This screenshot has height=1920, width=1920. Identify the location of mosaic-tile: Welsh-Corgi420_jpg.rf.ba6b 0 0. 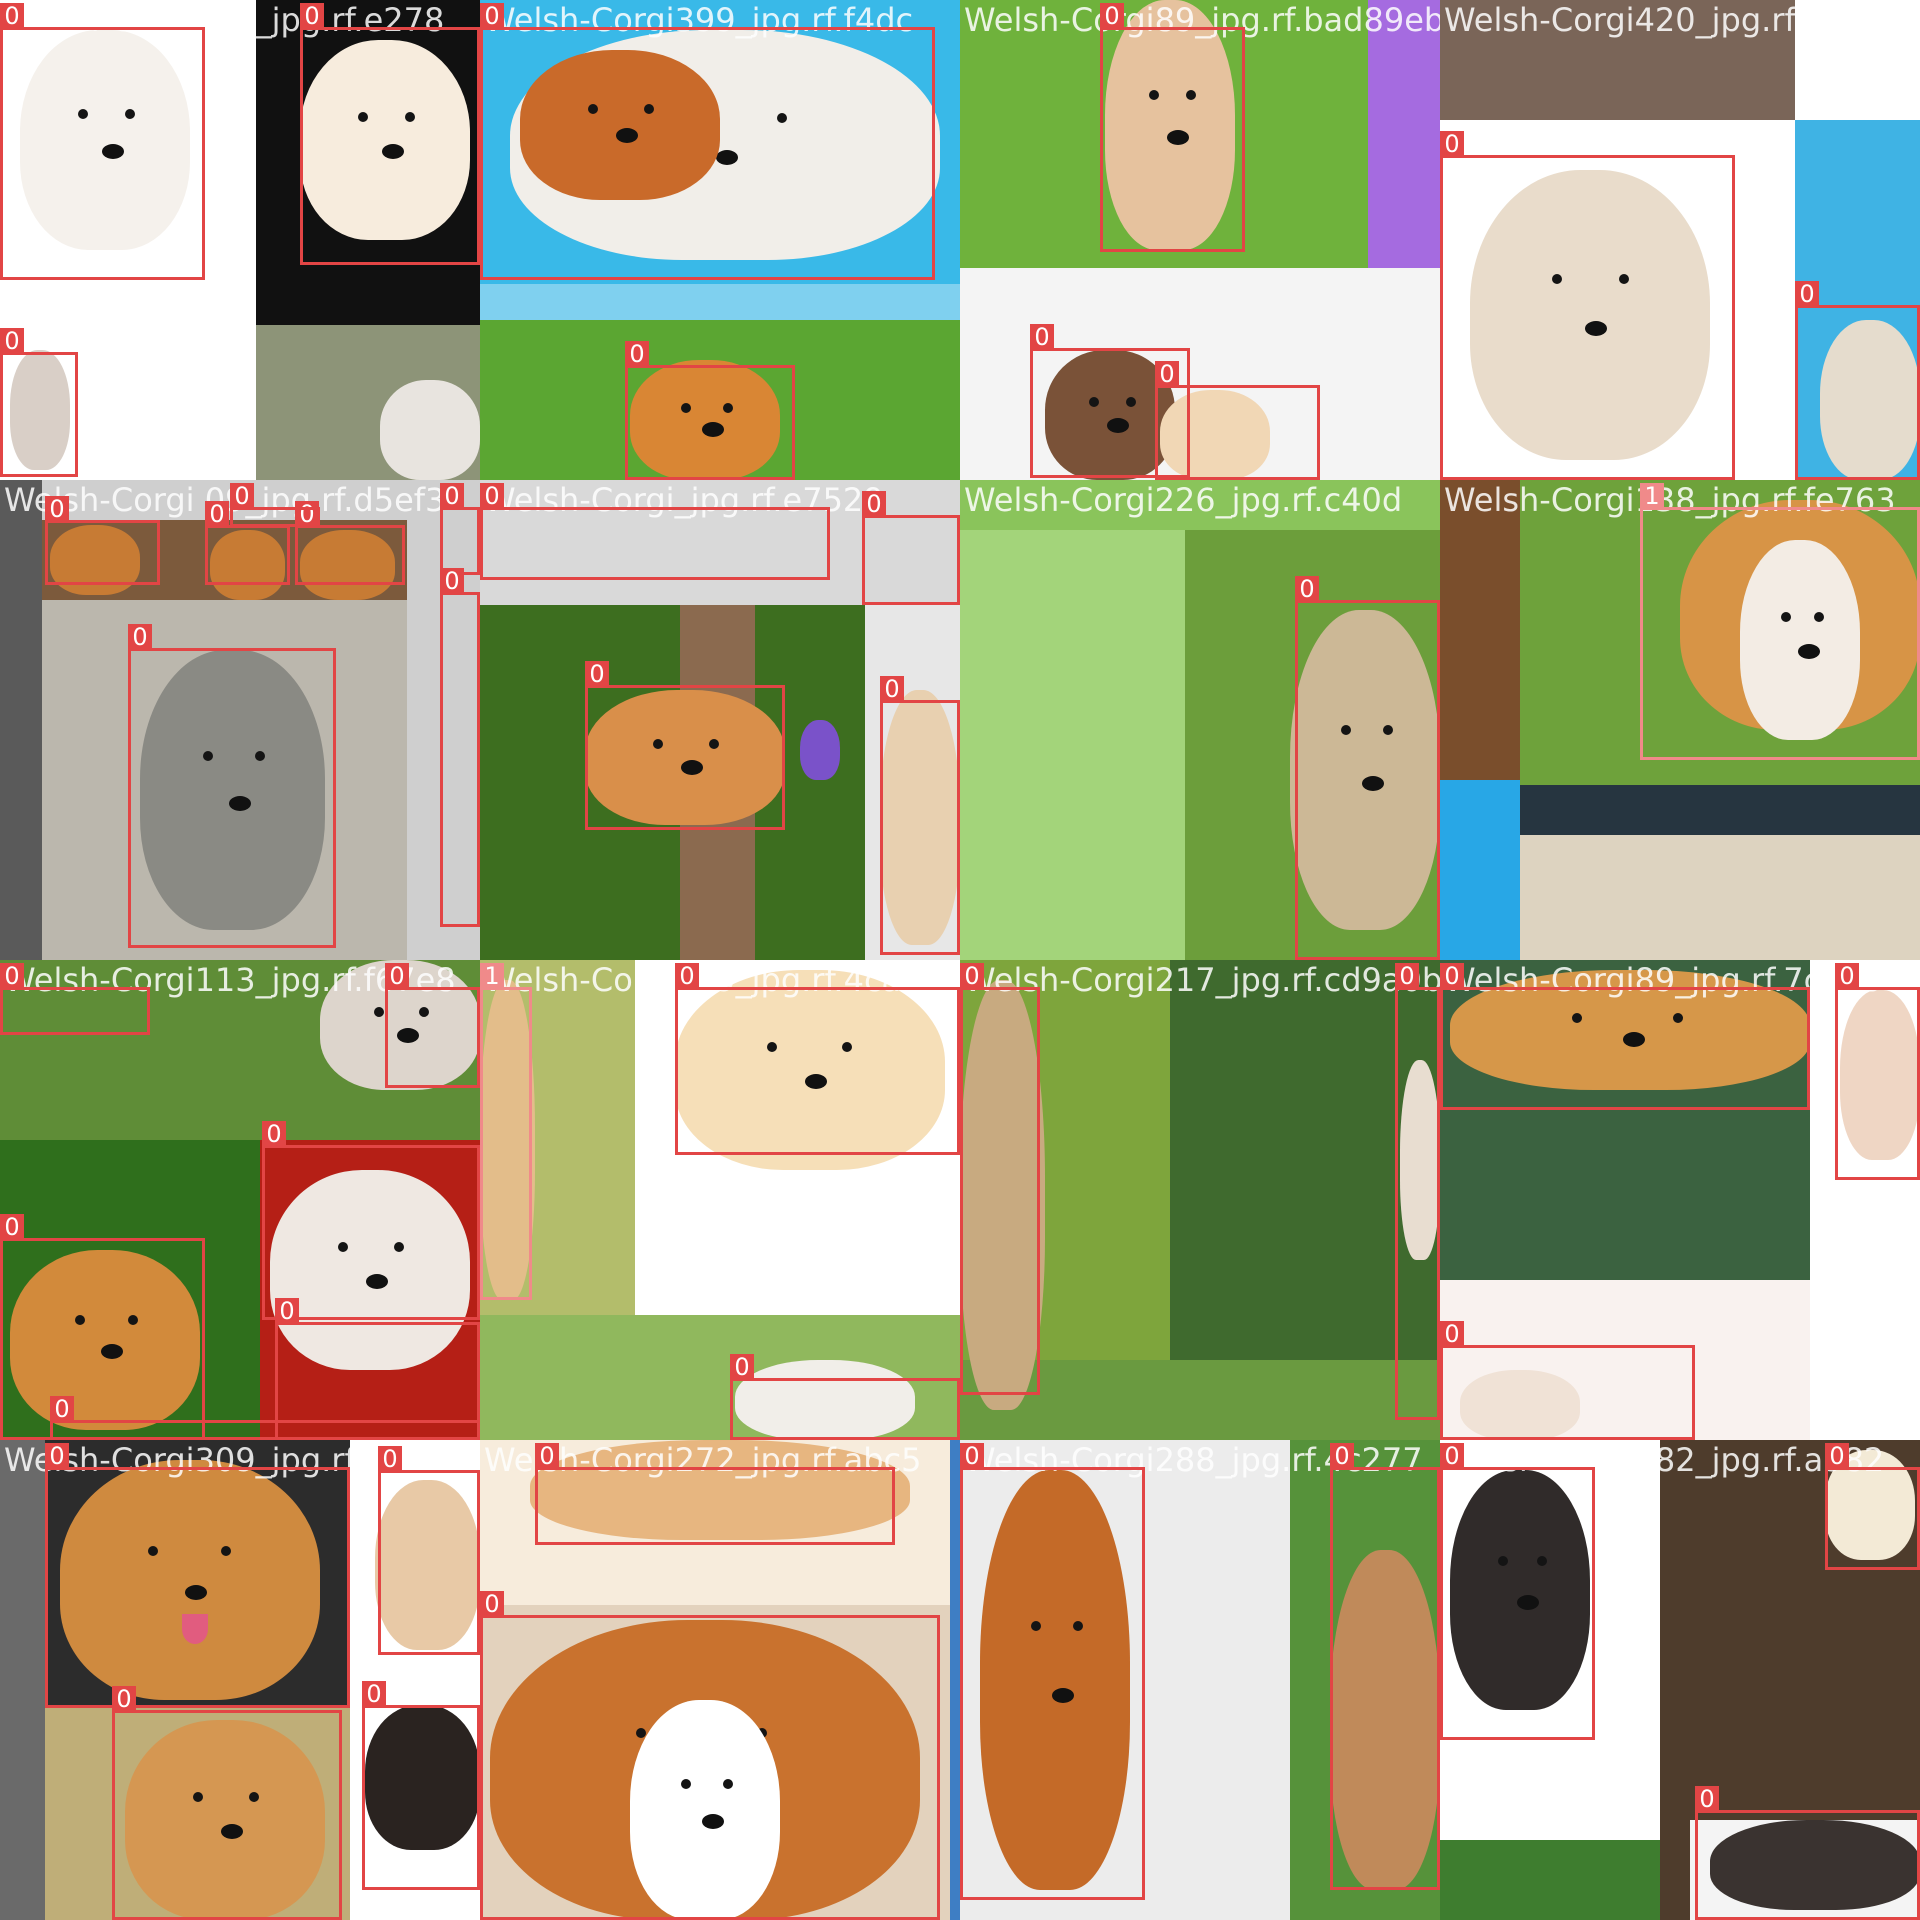
(1680, 240).